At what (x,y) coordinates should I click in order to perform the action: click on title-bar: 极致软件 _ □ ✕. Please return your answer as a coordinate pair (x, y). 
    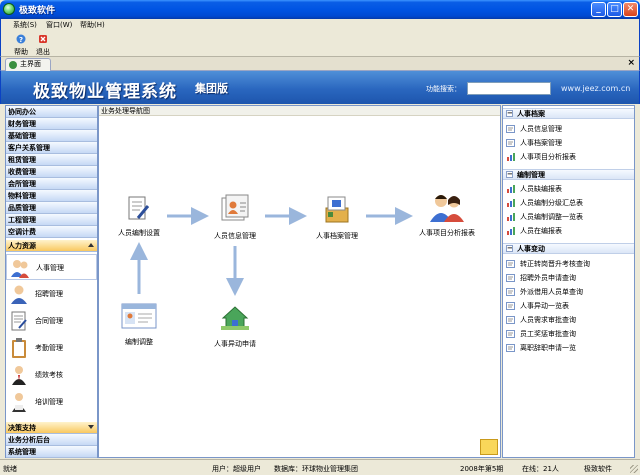
    Looking at the image, I should click on (320, 9).